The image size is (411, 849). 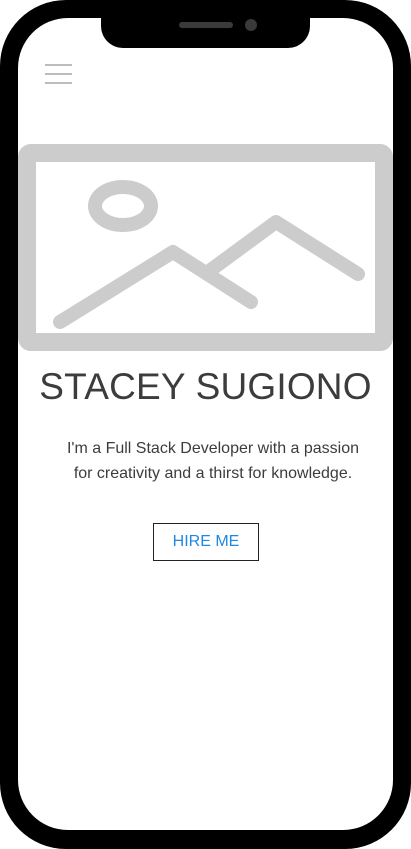 I want to click on hire-me-button: HIRE ME, so click(x=206, y=542).